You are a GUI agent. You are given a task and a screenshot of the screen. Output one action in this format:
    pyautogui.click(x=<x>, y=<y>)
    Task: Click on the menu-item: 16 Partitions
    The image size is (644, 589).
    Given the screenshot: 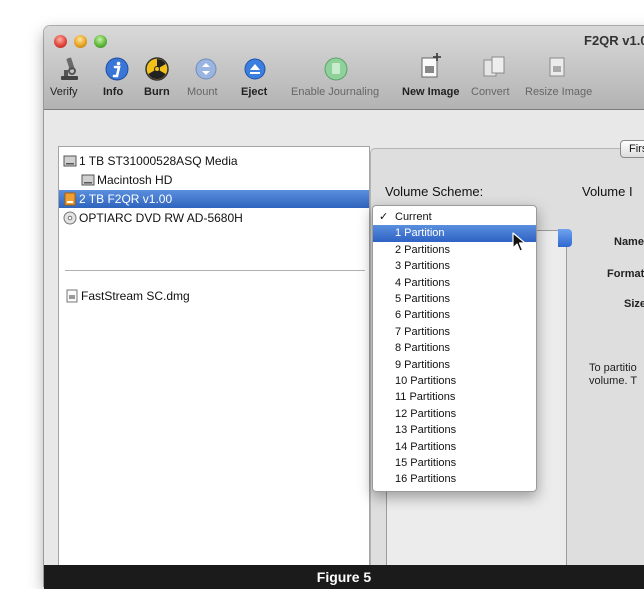 What is the action you would take?
    pyautogui.click(x=454, y=479)
    